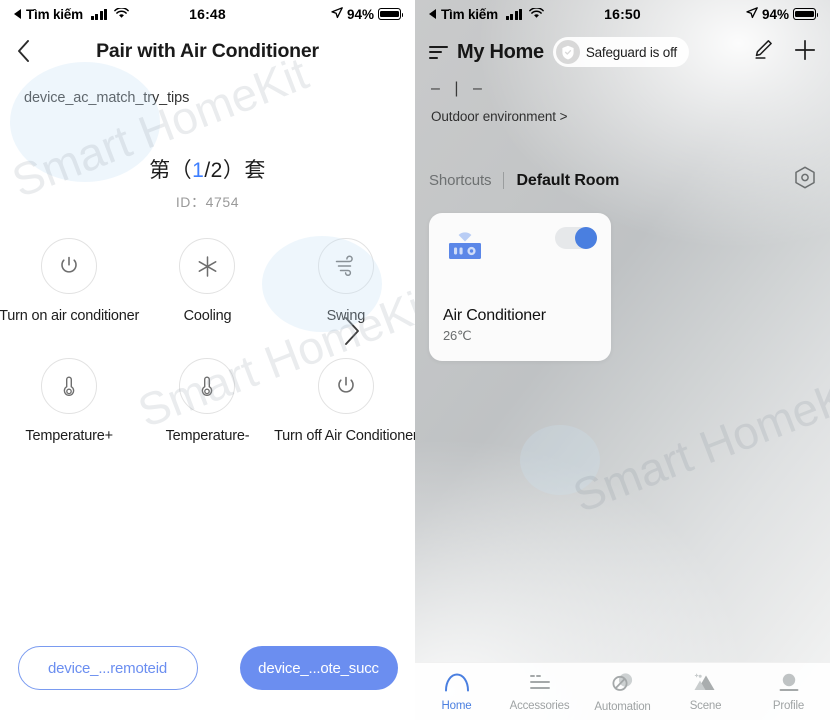 The image size is (830, 720). What do you see at coordinates (438, 52) in the screenshot?
I see `hamburger-menu-icon` at bounding box center [438, 52].